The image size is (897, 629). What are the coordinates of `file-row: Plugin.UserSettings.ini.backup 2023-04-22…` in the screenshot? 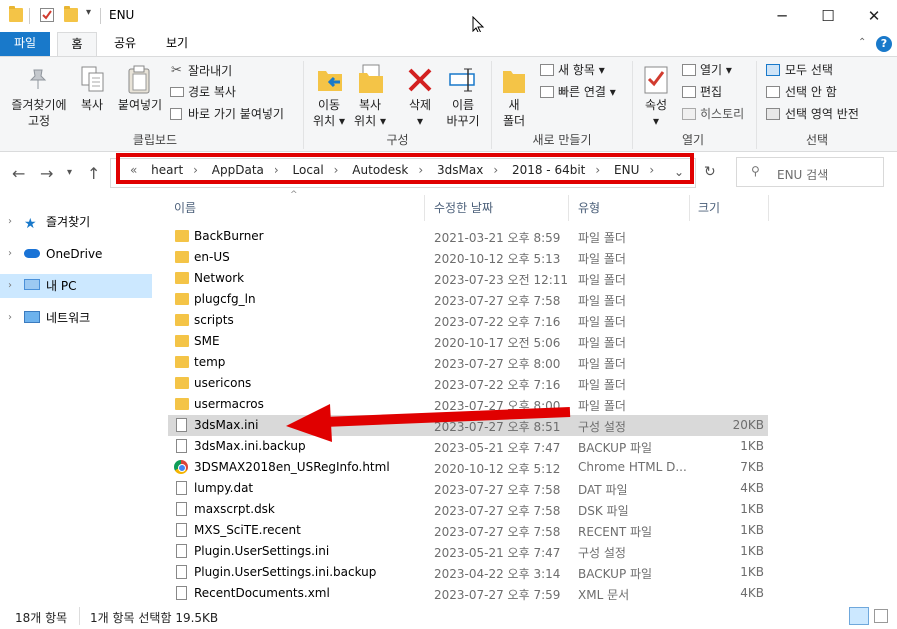 It's located at (468, 572).